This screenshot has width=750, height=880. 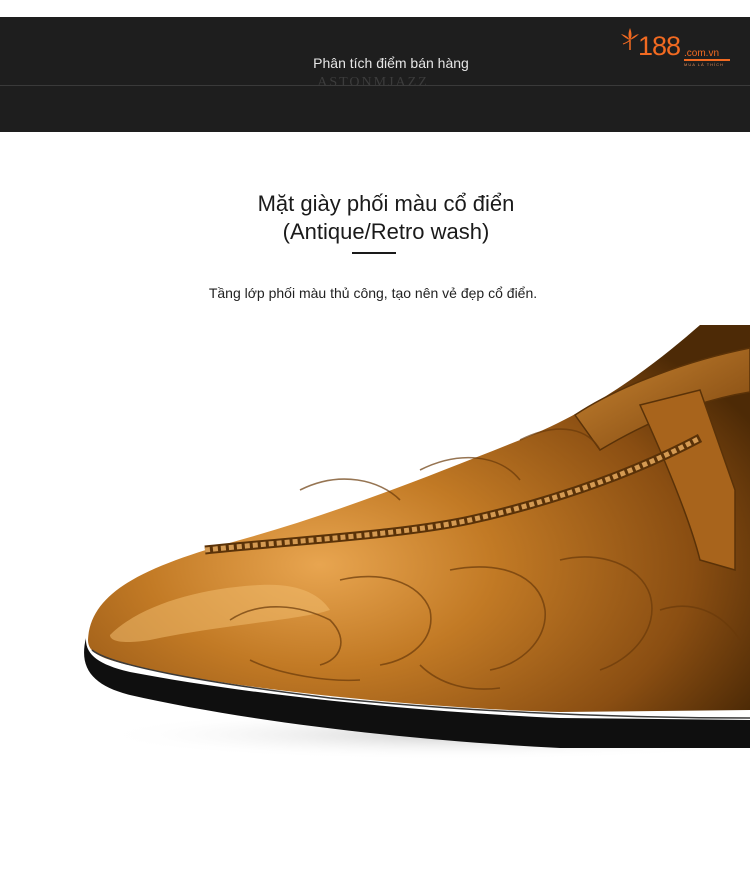 What do you see at coordinates (373, 82) in the screenshot?
I see `brand-watermark: ASTONMJAZZ` at bounding box center [373, 82].